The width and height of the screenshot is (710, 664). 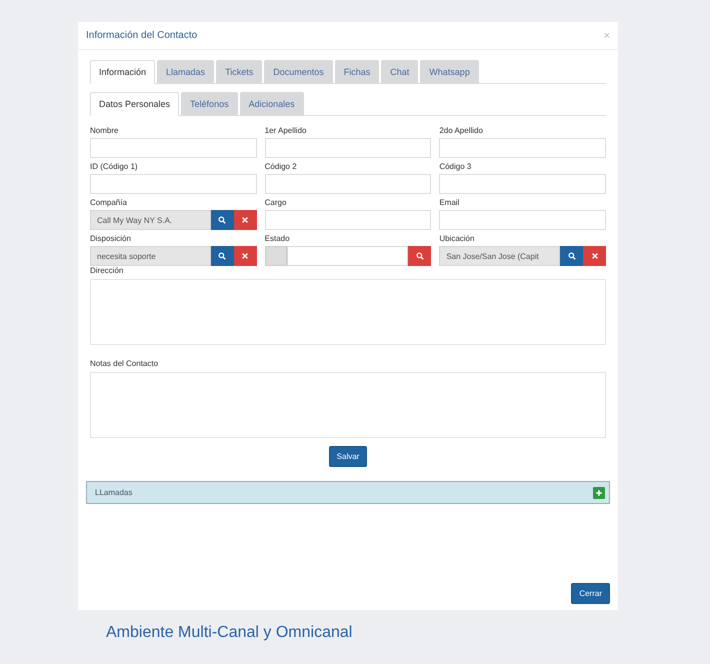 What do you see at coordinates (357, 72) in the screenshot?
I see `tab: Fichas` at bounding box center [357, 72].